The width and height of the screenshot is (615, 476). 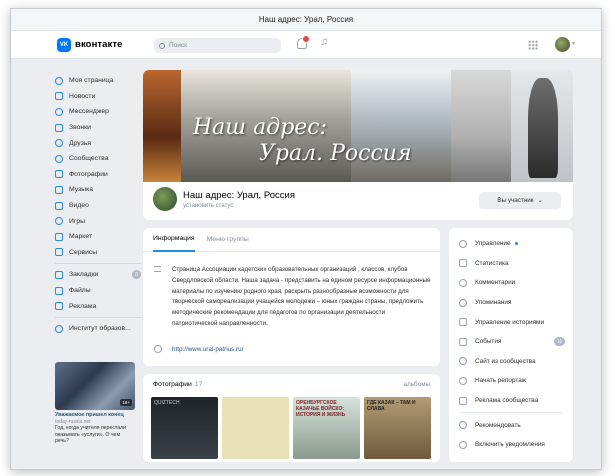 I want to click on website-row: http://www.ural-patrius.ru/, so click(x=198, y=349).